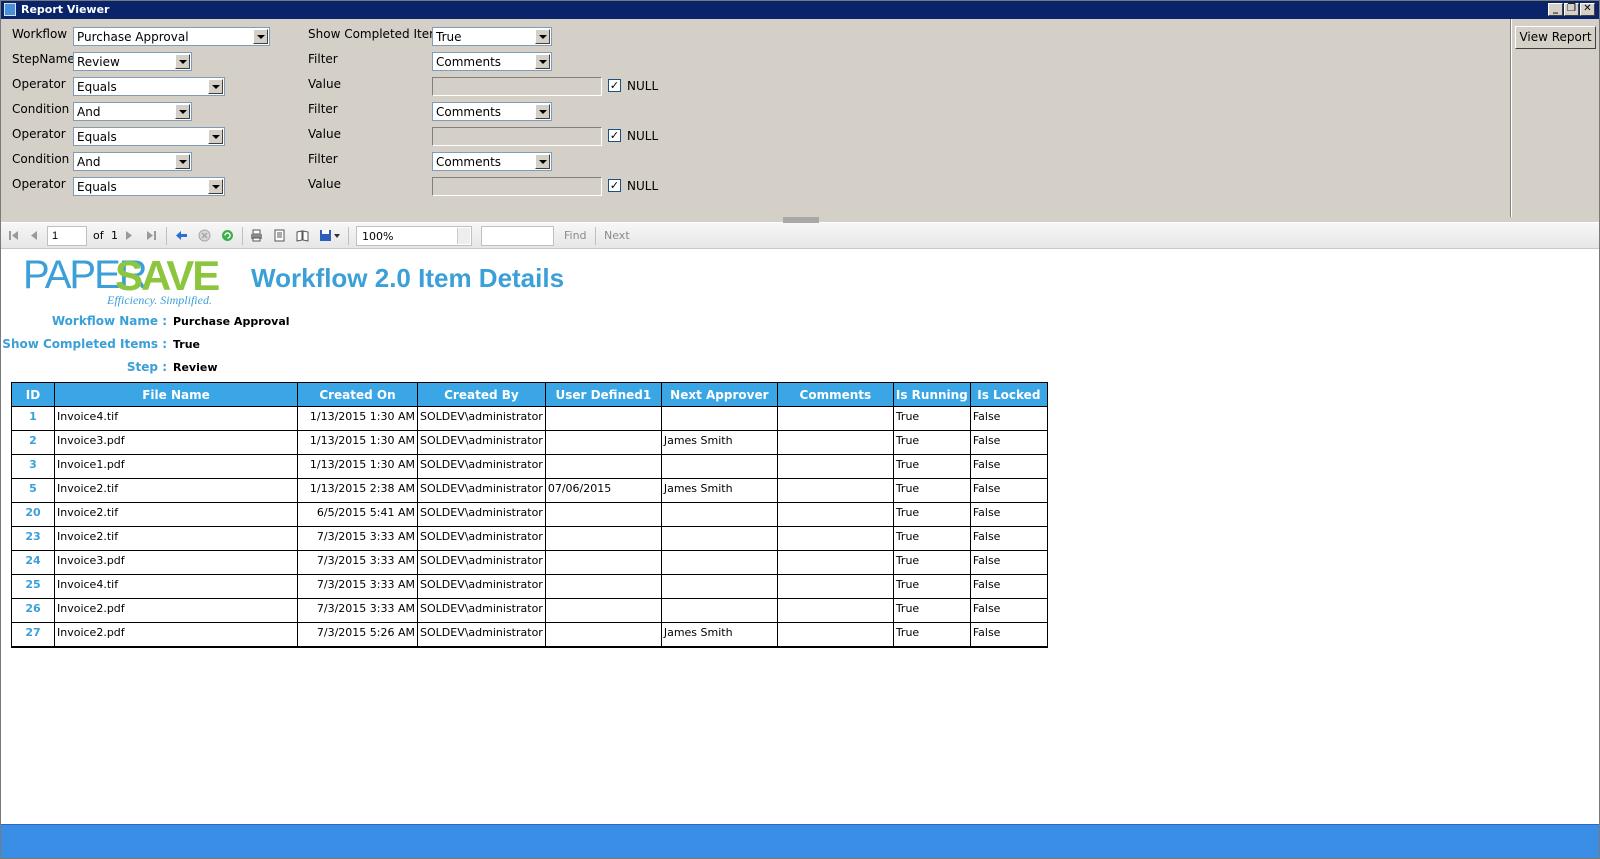 Image resolution: width=1600 pixels, height=859 pixels. What do you see at coordinates (171, 36) in the screenshot?
I see `workflow-dropdown: Purchase Approval` at bounding box center [171, 36].